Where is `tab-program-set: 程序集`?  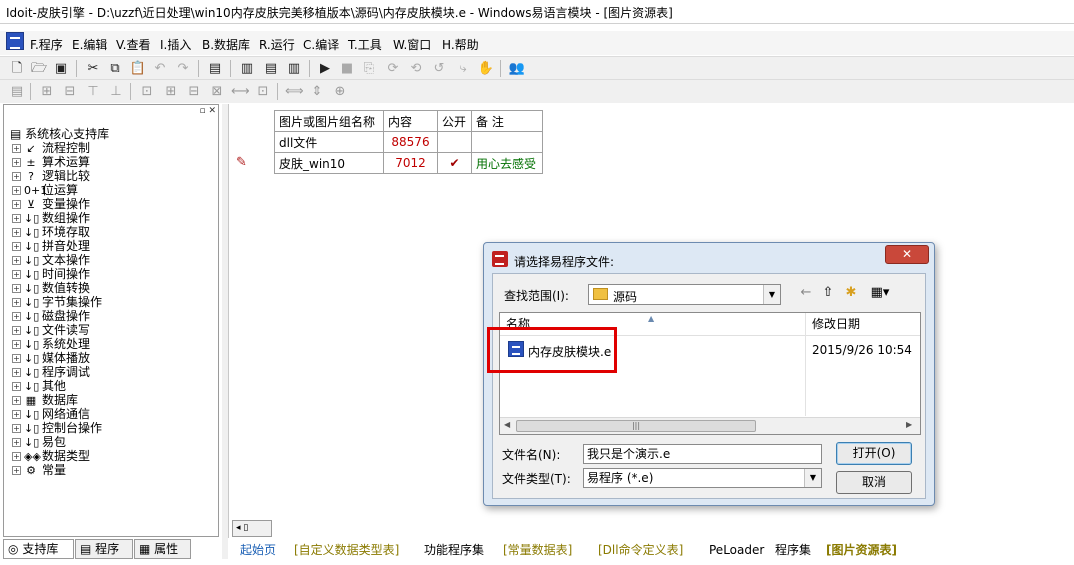
tab-program-set: 程序集 is located at coordinates (793, 550).